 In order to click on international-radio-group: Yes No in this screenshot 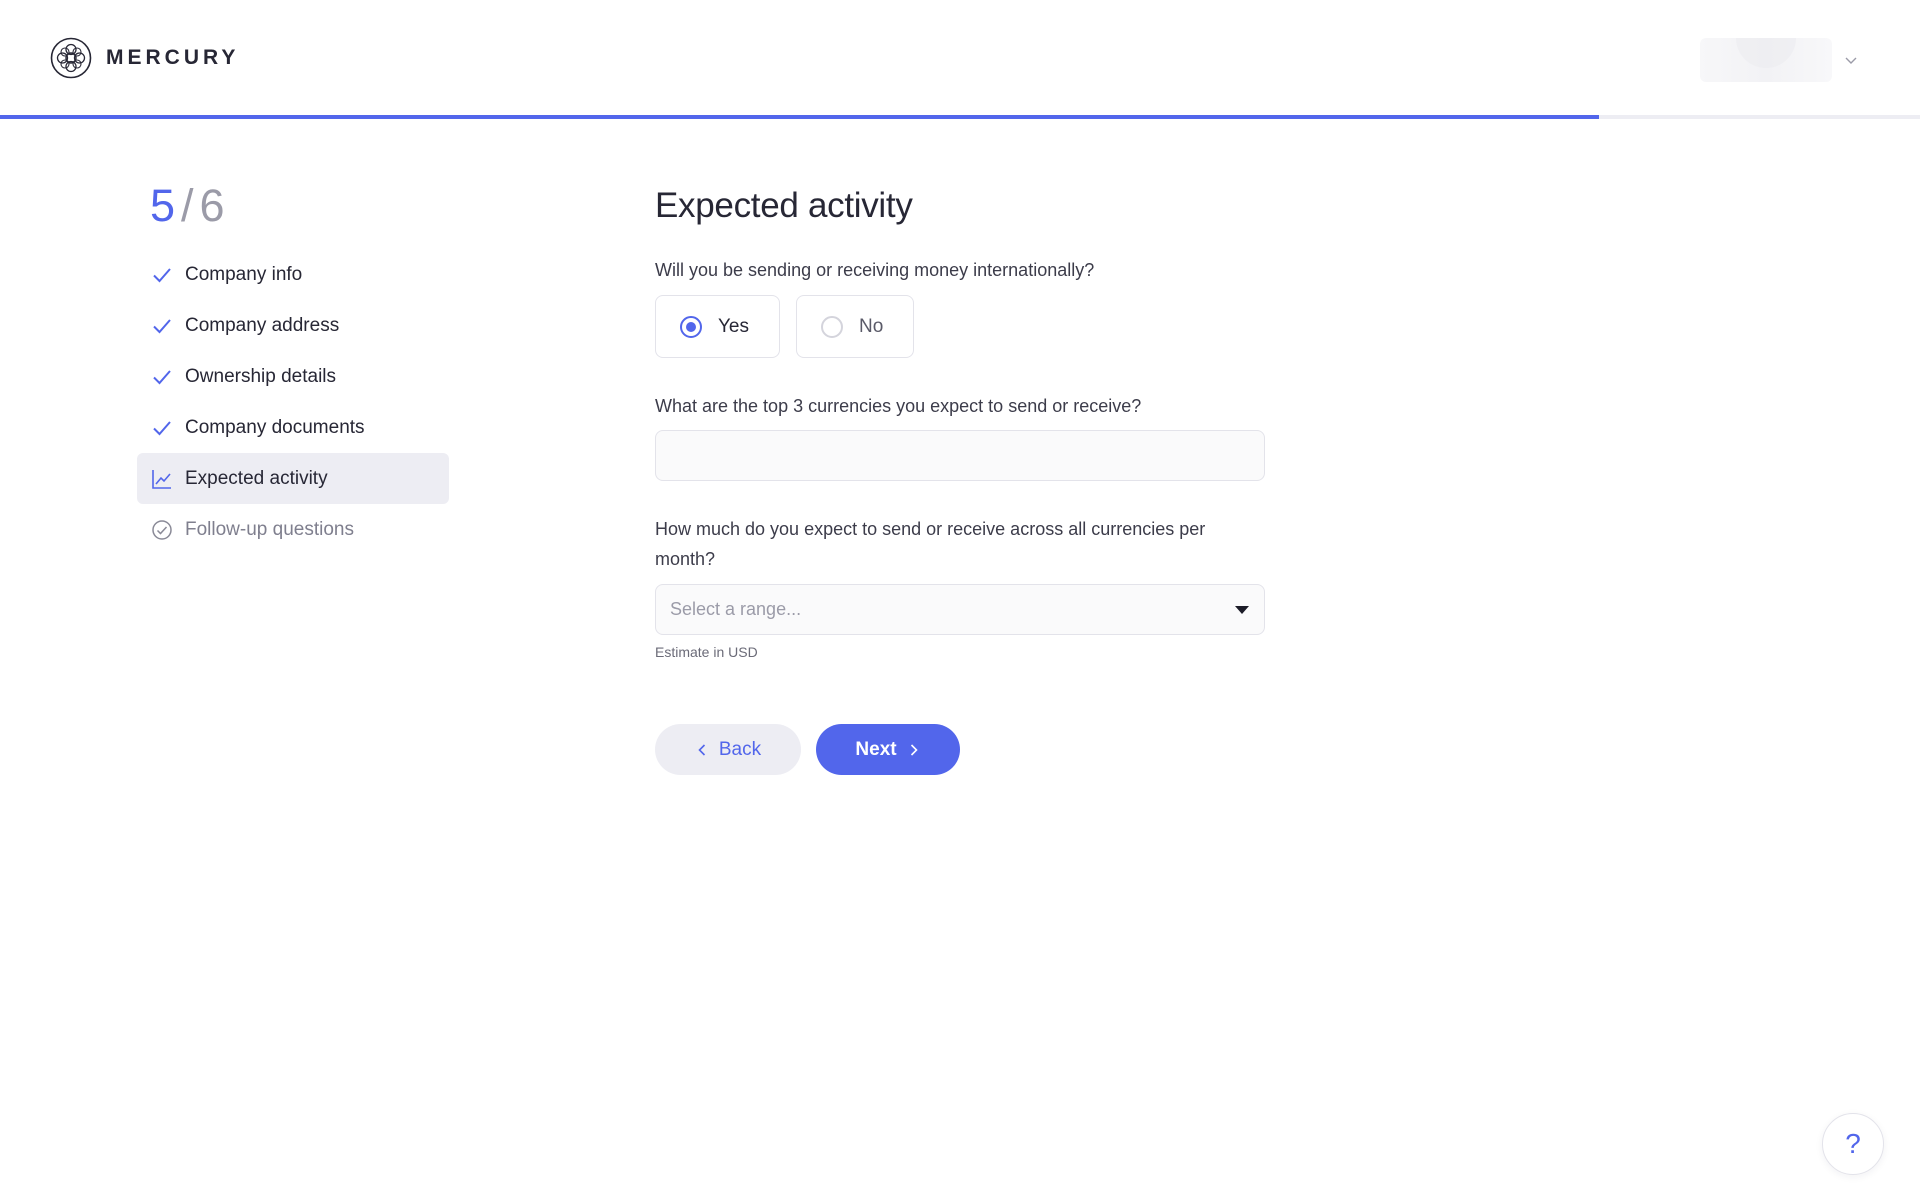, I will do `click(960, 326)`.